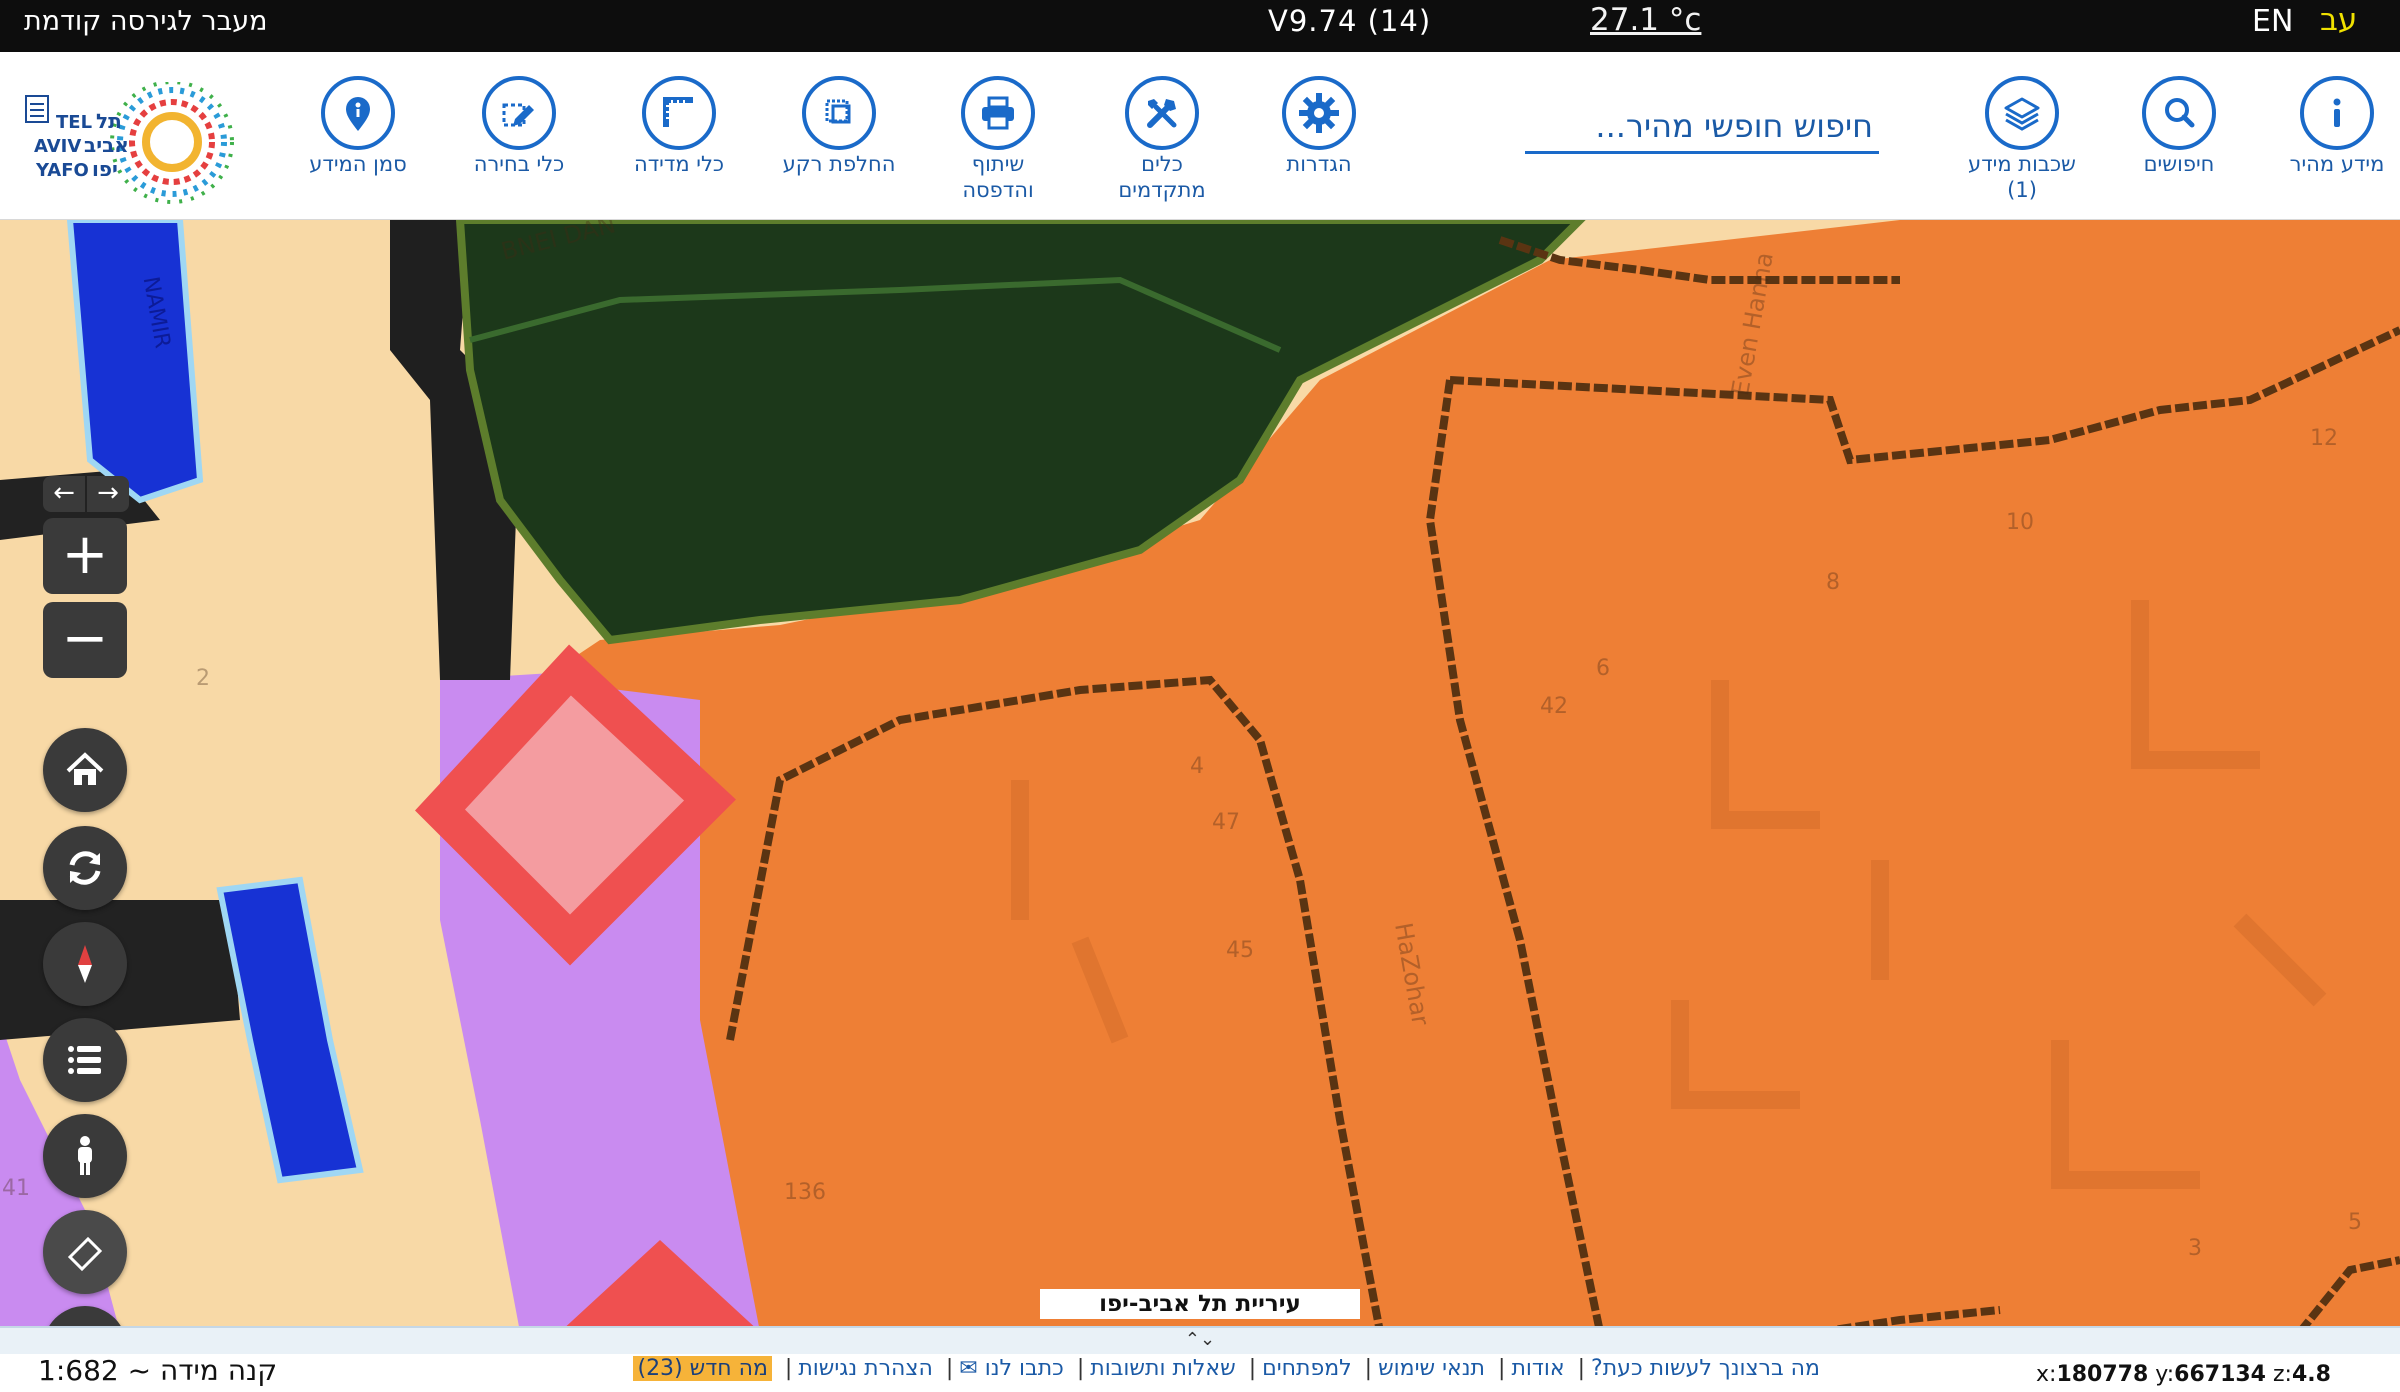 The height and width of the screenshot is (1392, 2400). I want to click on info-icon, so click(2337, 113).